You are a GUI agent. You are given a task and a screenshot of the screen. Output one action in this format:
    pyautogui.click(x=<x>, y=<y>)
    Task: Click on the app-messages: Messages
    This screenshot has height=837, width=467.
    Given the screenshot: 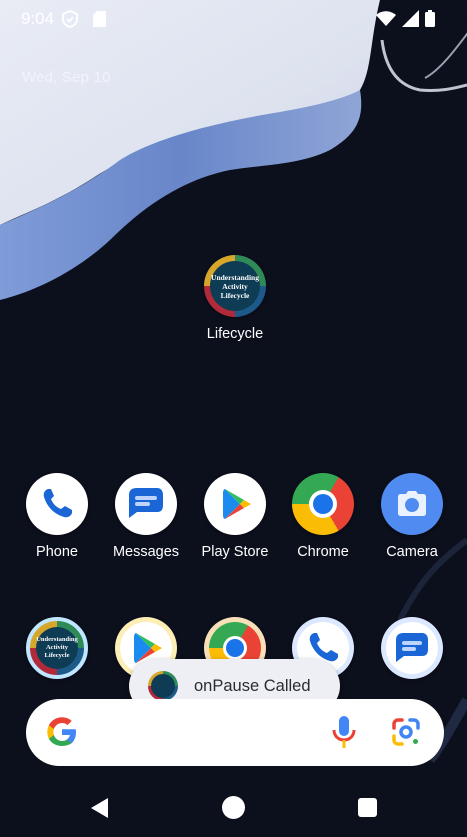 What is the action you would take?
    pyautogui.click(x=146, y=516)
    